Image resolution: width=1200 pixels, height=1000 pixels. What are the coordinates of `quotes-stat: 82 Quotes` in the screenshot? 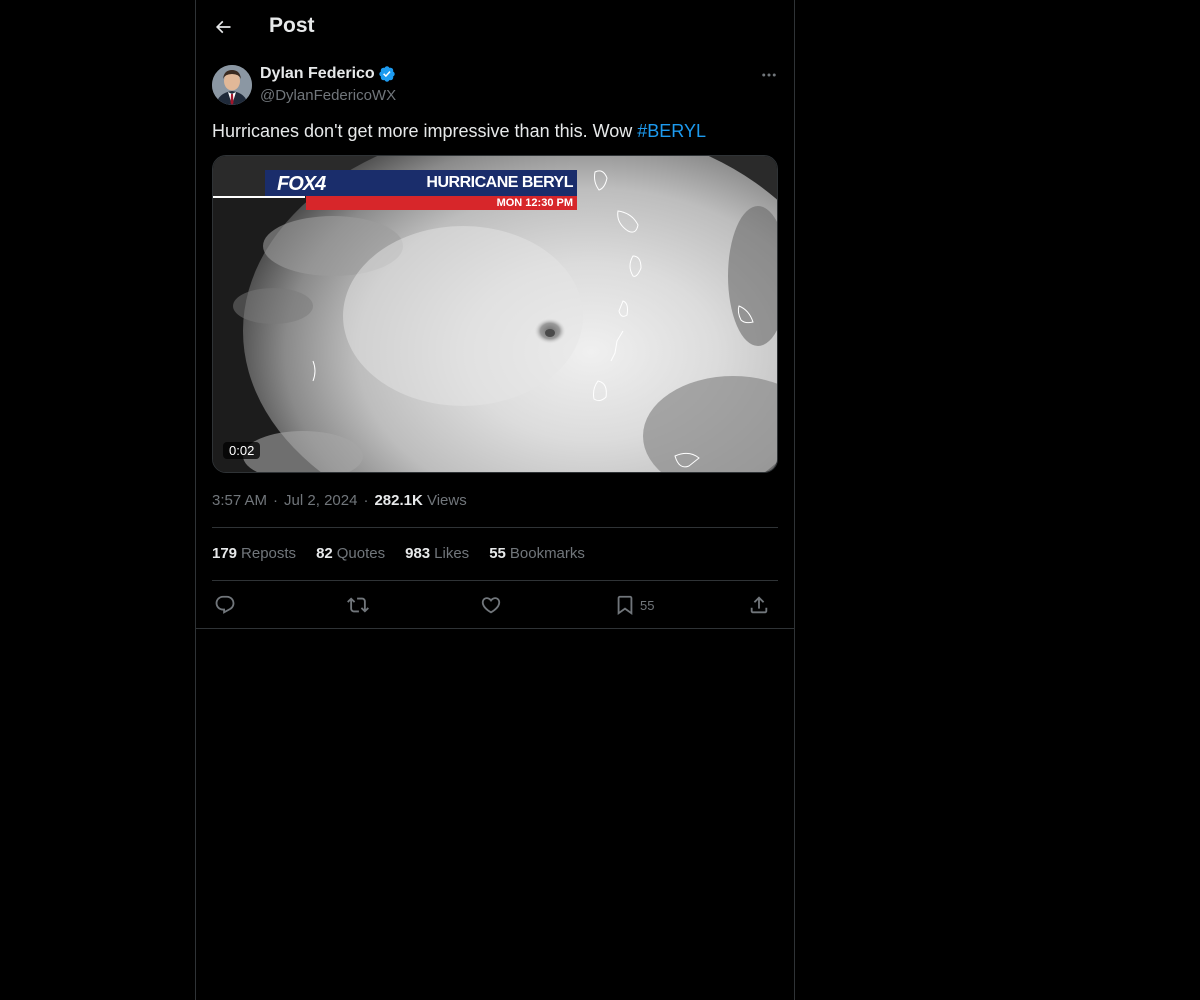 It's located at (350, 553).